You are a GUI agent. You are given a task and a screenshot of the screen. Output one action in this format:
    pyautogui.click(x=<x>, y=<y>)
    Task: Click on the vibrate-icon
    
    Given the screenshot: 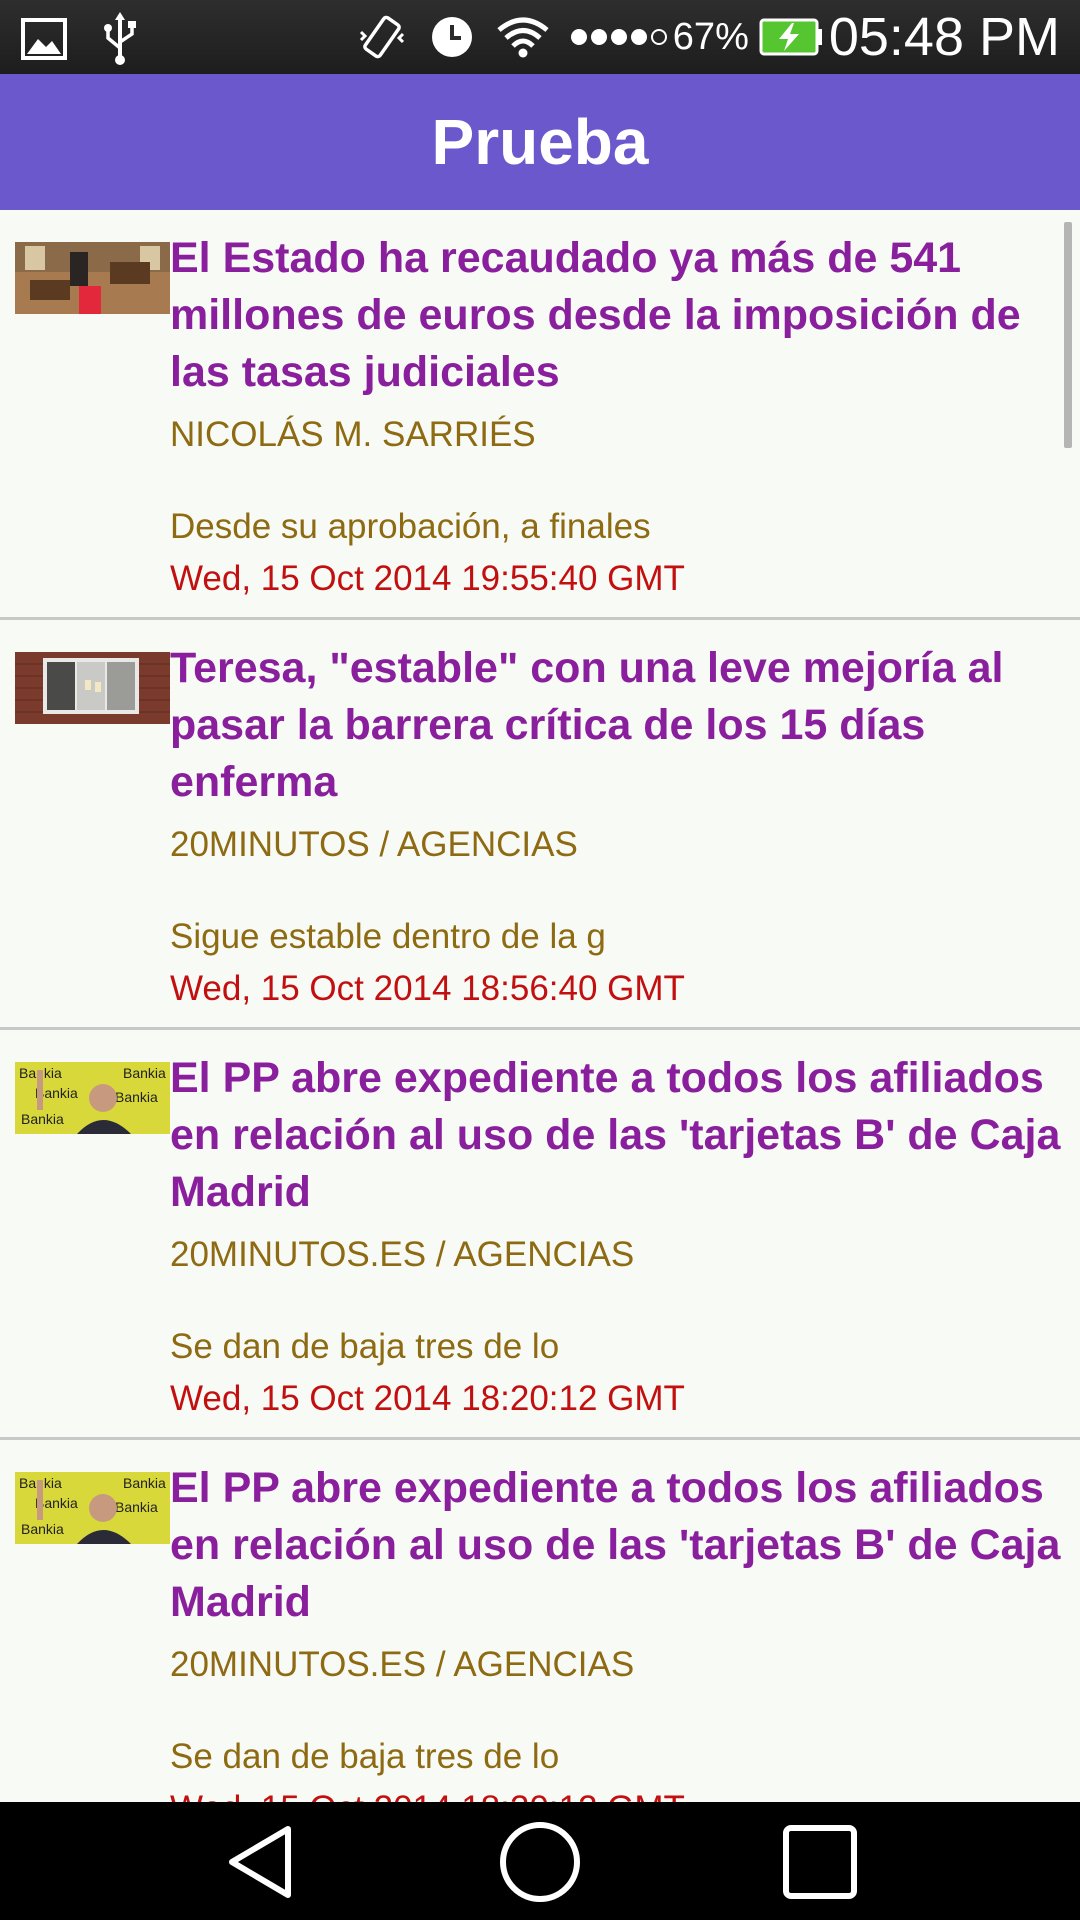 What is the action you would take?
    pyautogui.click(x=382, y=37)
    